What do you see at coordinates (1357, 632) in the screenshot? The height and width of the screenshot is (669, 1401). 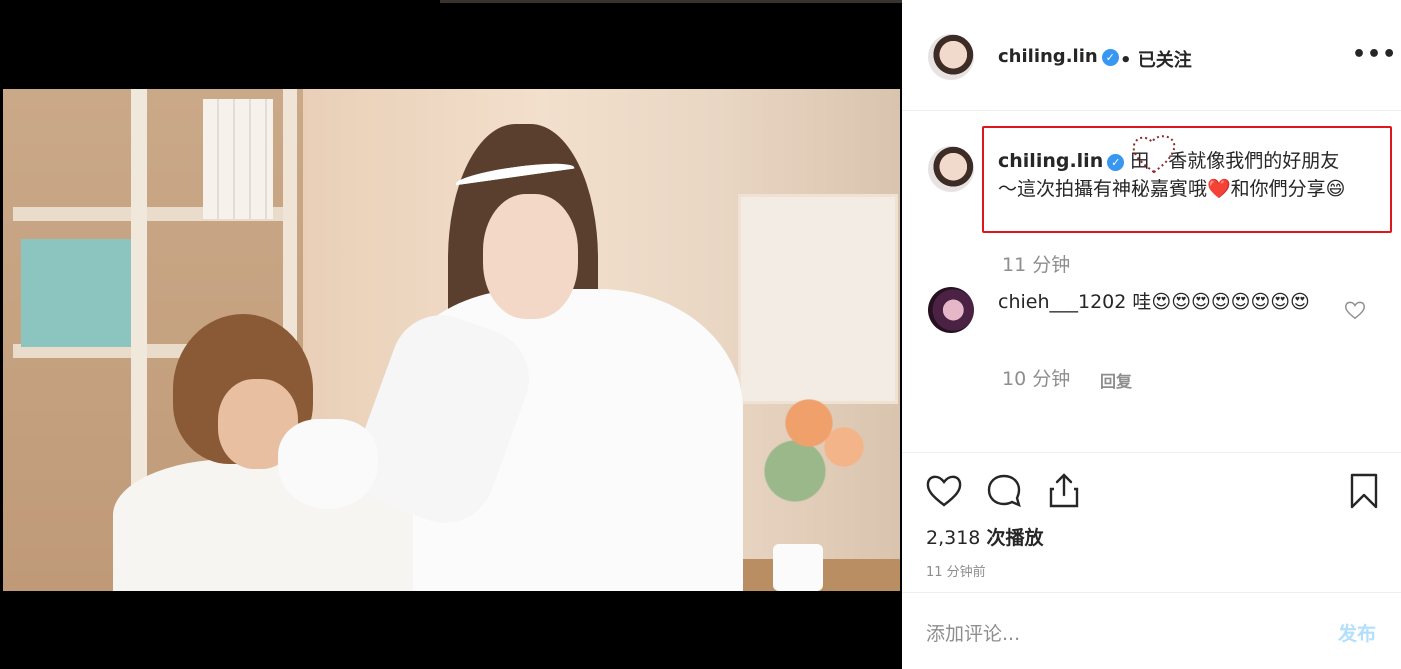 I see `post-comment-button: 发布` at bounding box center [1357, 632].